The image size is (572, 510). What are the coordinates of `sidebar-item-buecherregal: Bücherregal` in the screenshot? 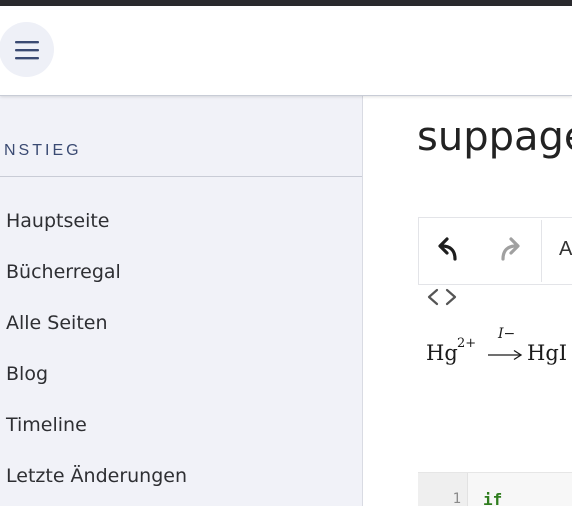 It's located at (96, 280).